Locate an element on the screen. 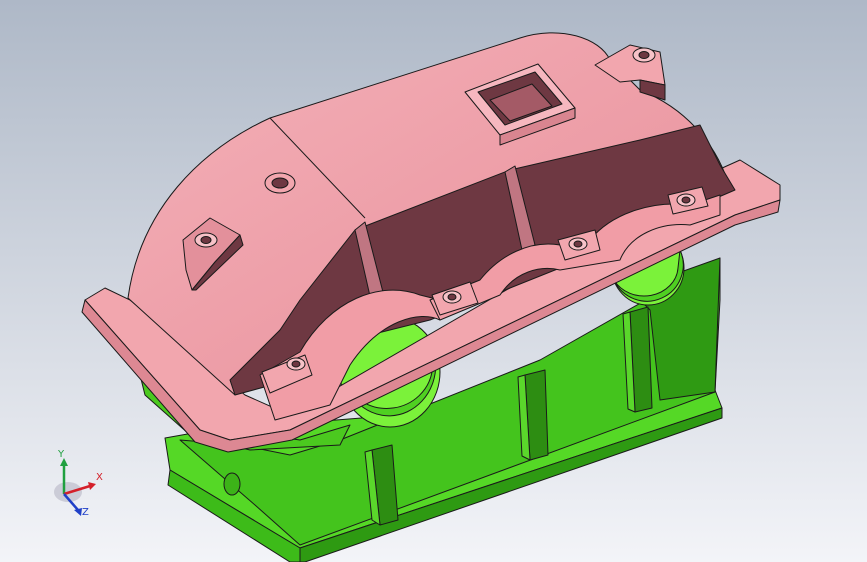 This screenshot has width=867, height=562. z-axis-label: Z is located at coordinates (85, 512).